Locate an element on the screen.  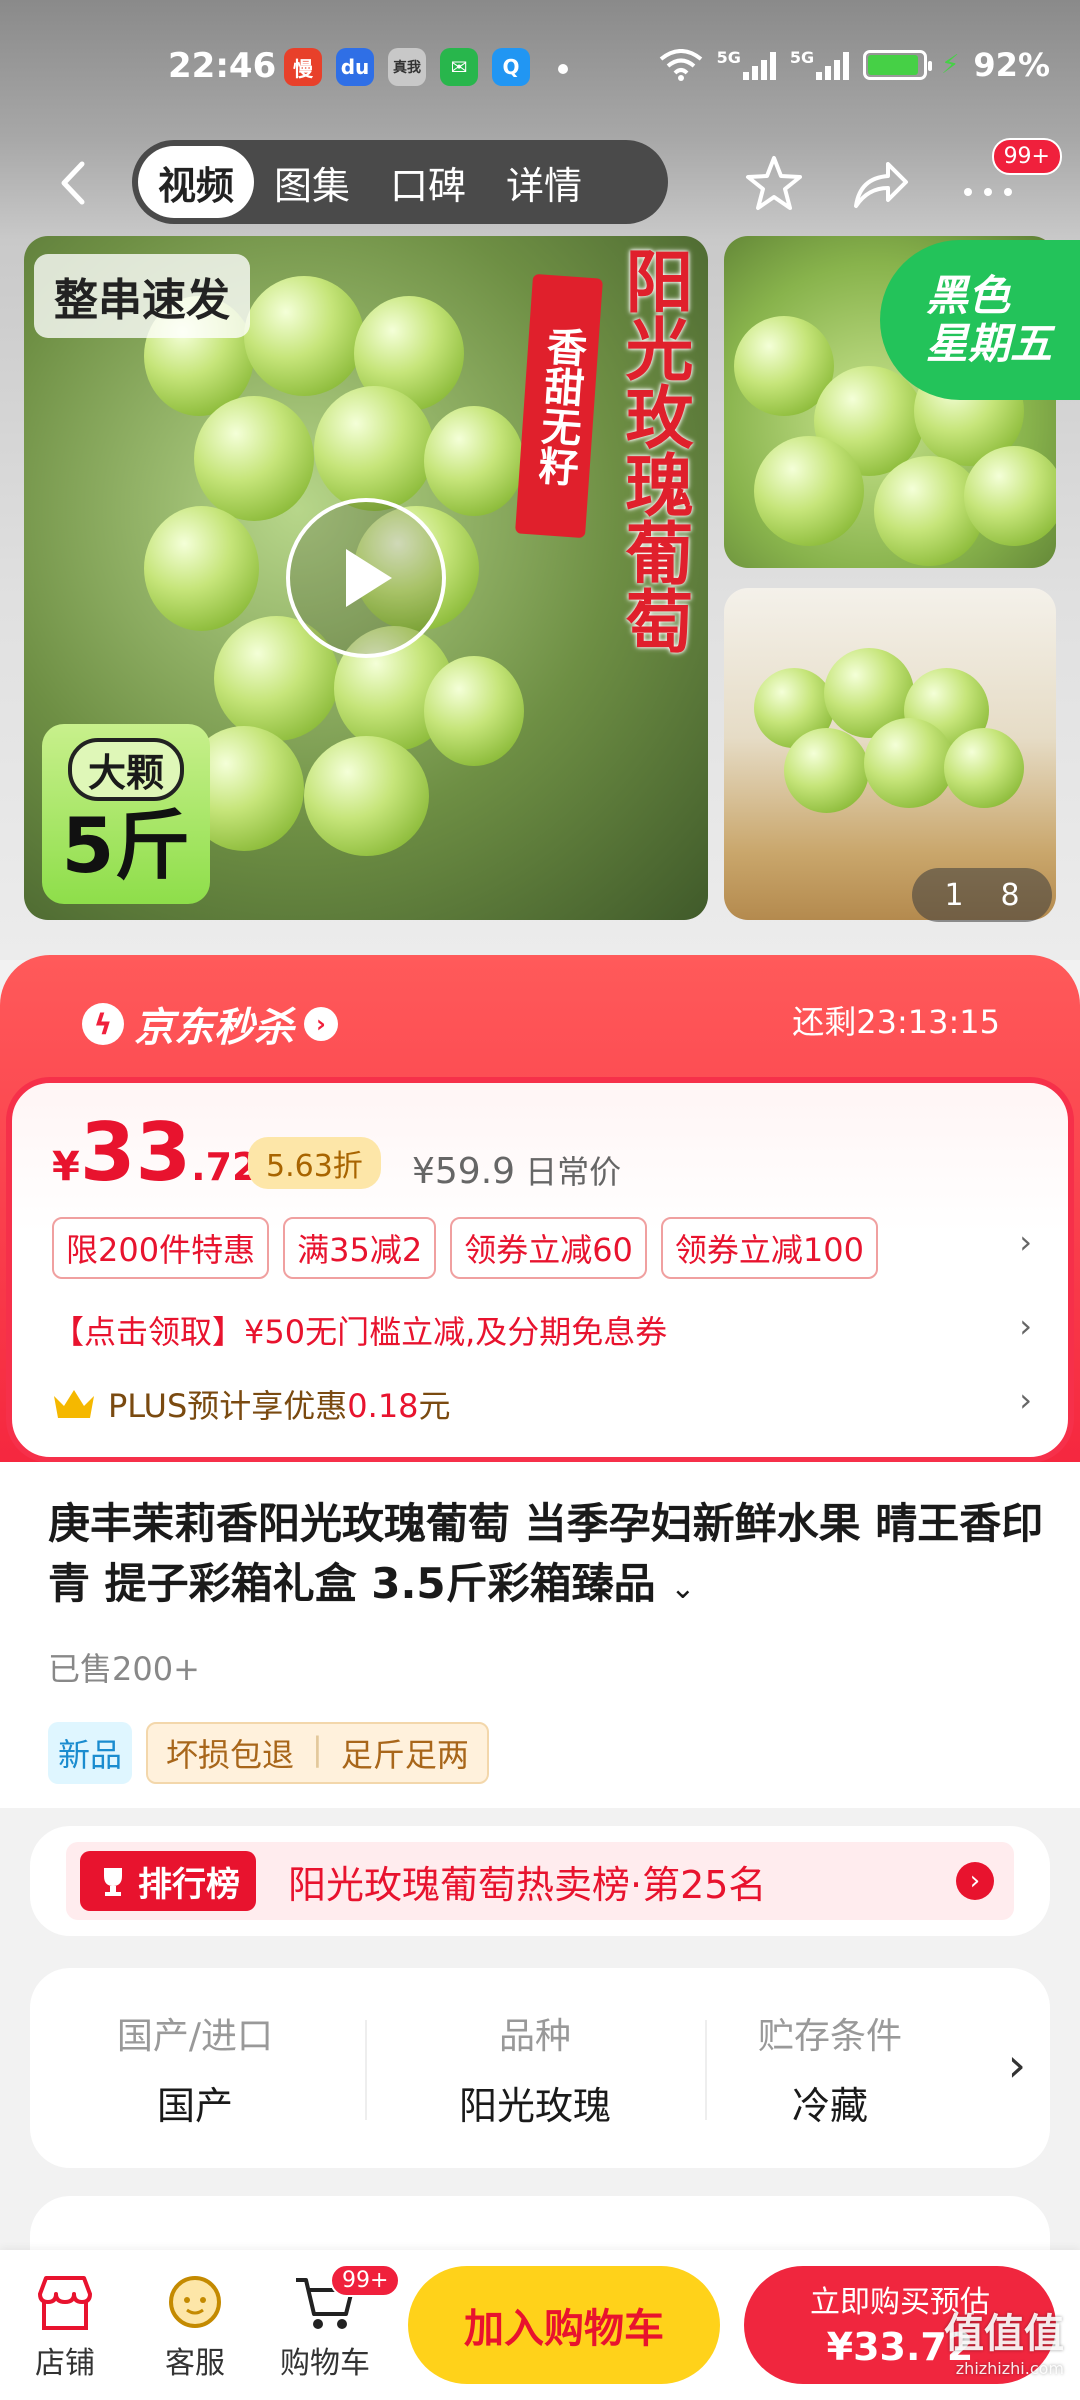
tab-reviews: 口碑 is located at coordinates (428, 182).